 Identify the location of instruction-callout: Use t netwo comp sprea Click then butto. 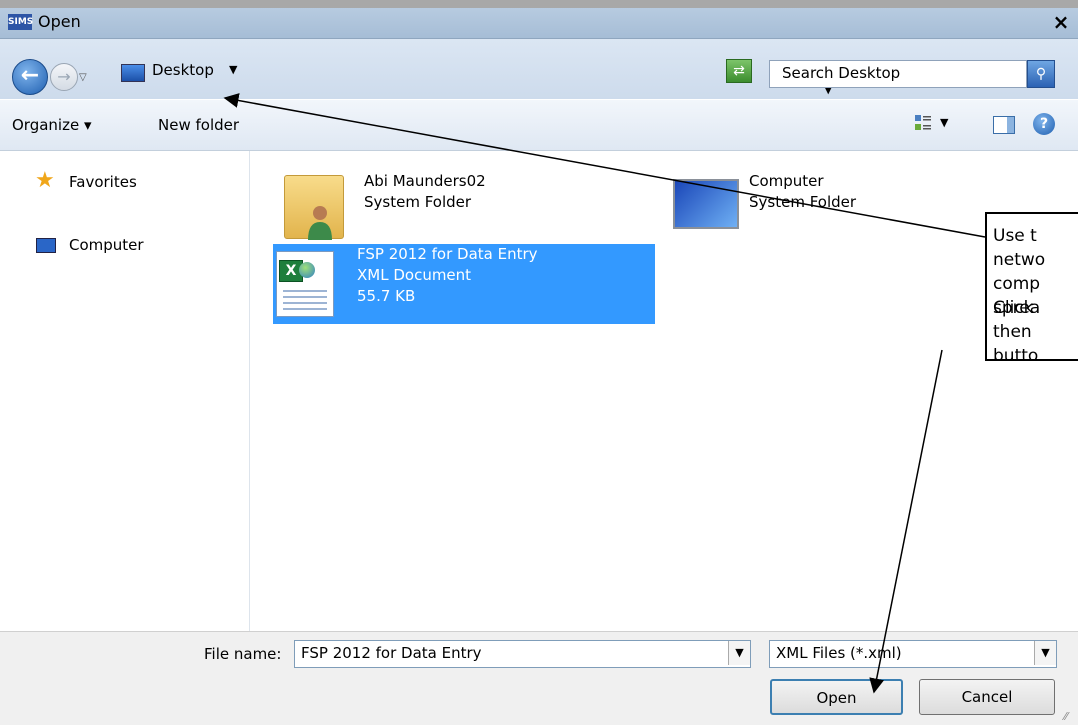
(1031, 289).